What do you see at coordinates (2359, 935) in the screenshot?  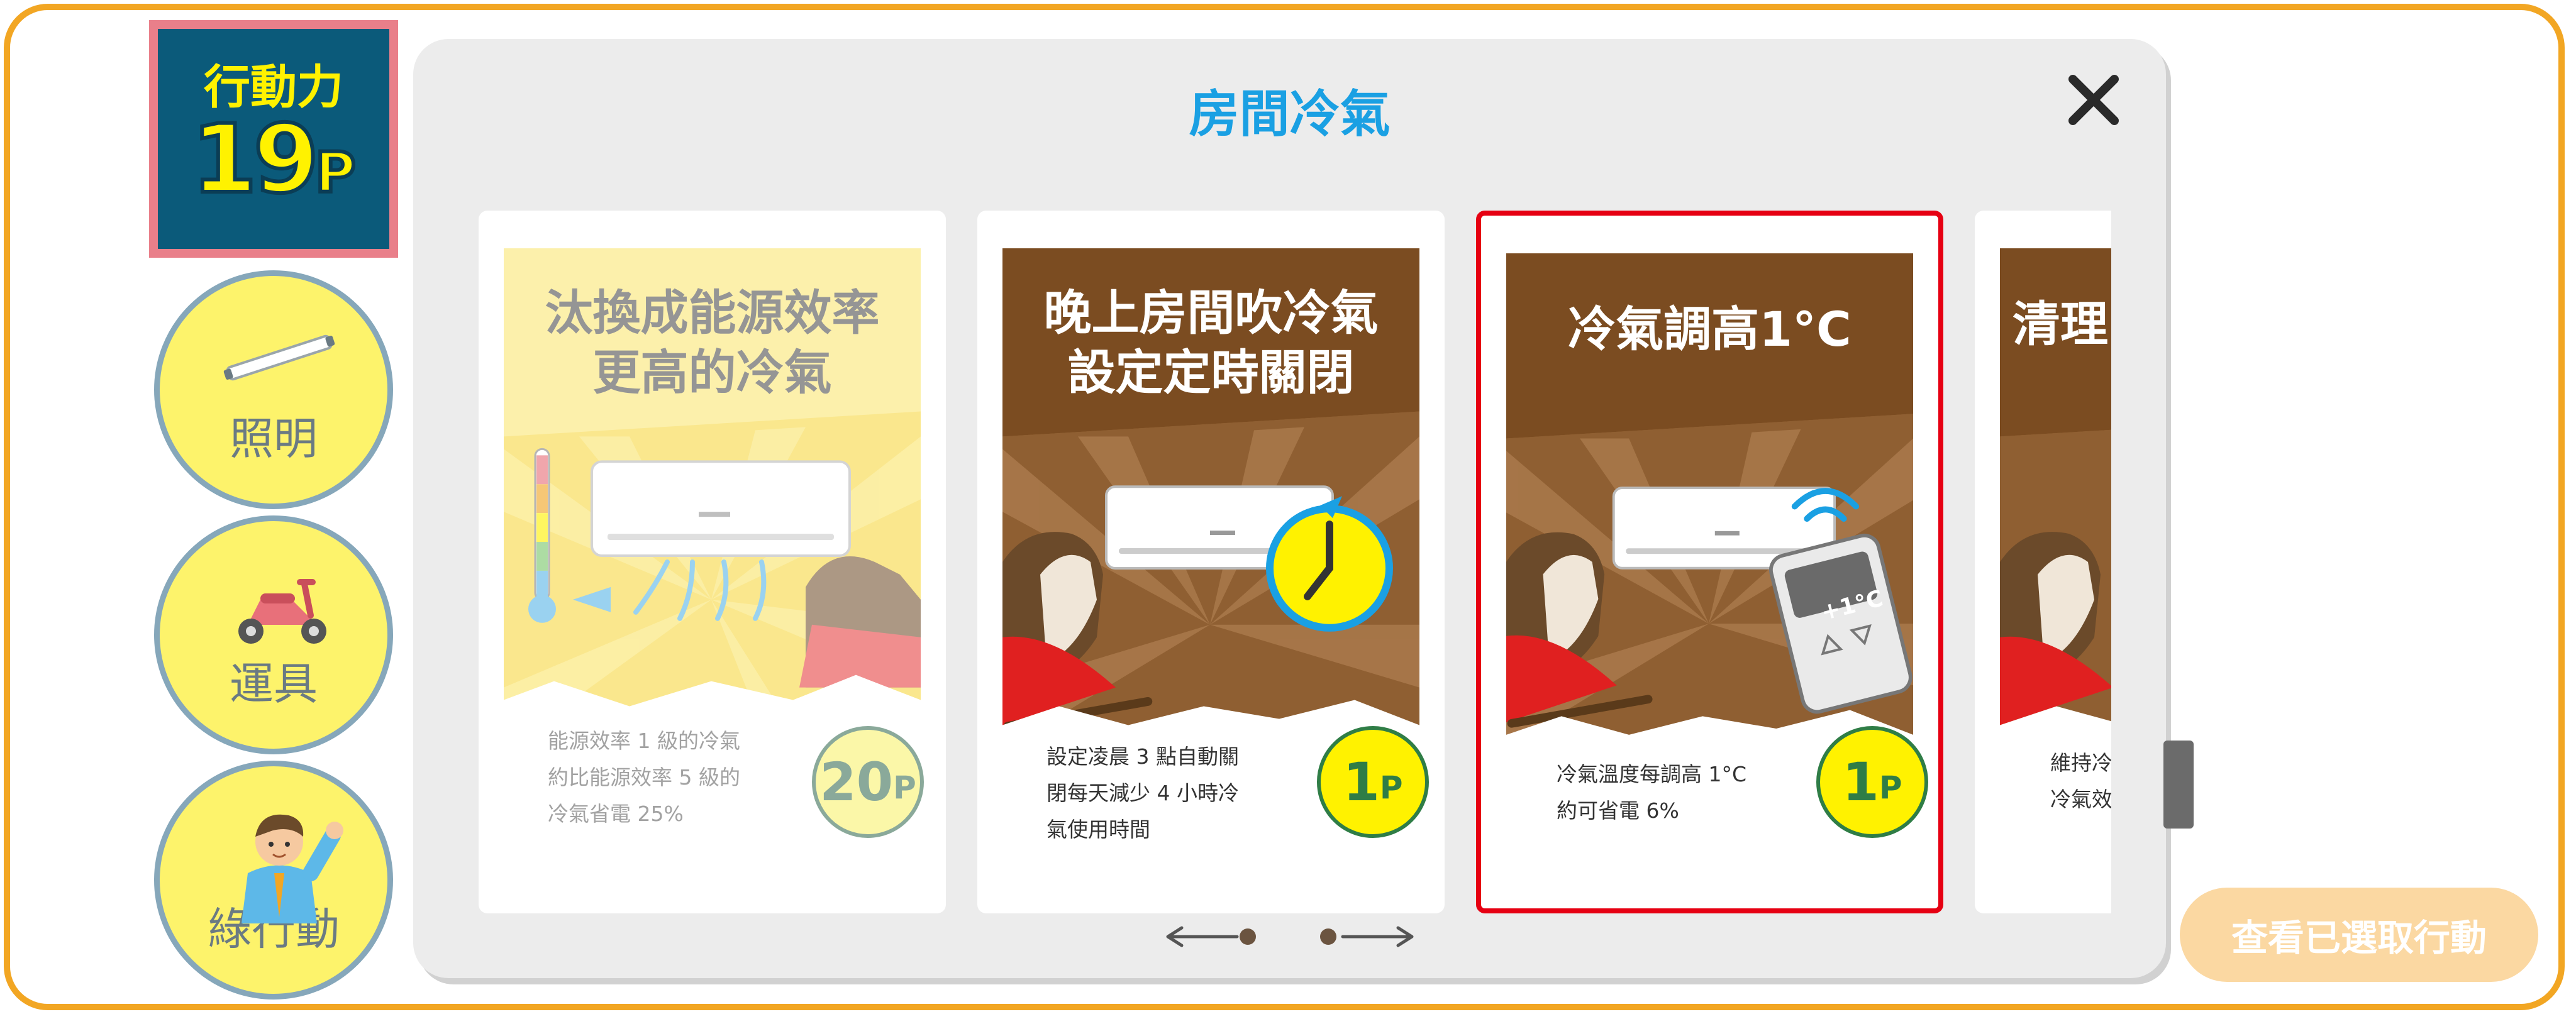 I see `view-selected-actions-button: 查看已選取行動` at bounding box center [2359, 935].